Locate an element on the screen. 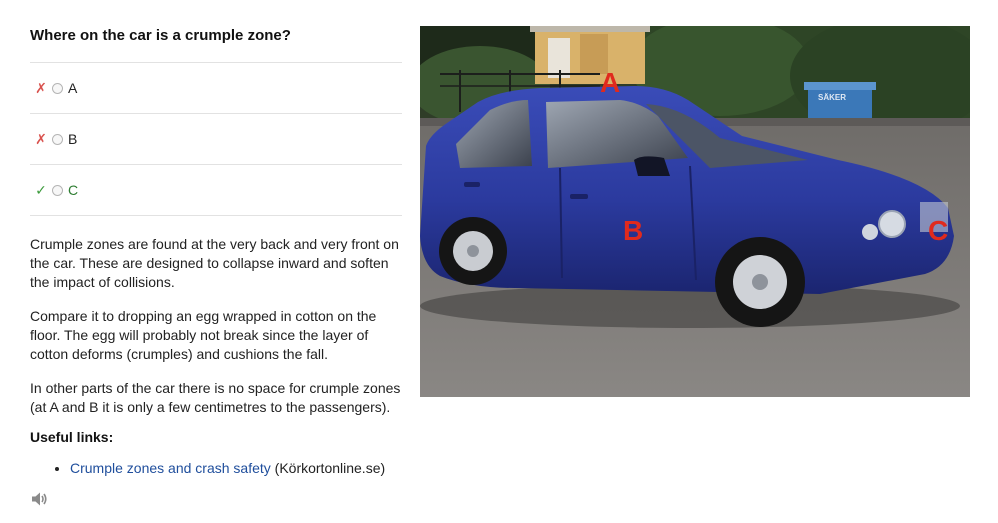  speaker-icon is located at coordinates (39, 499).